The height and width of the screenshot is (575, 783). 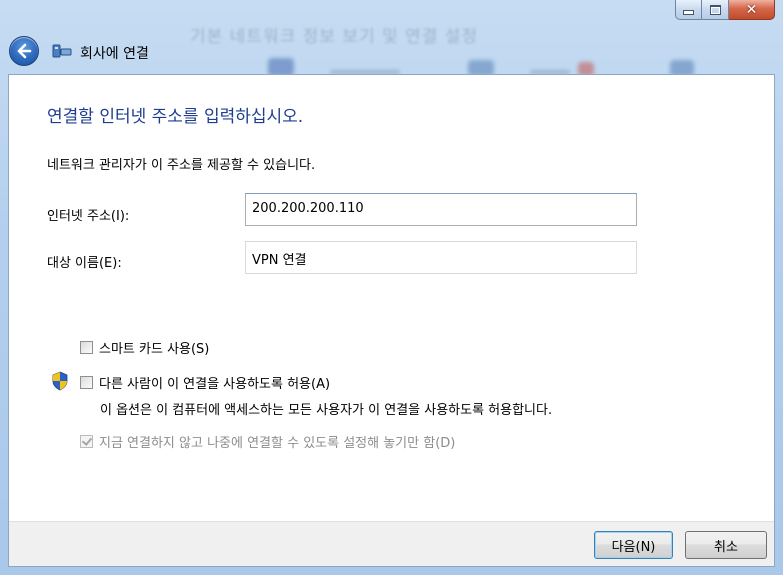 I want to click on smart-card-option: 스마트 카드 사용(S), so click(x=144, y=347).